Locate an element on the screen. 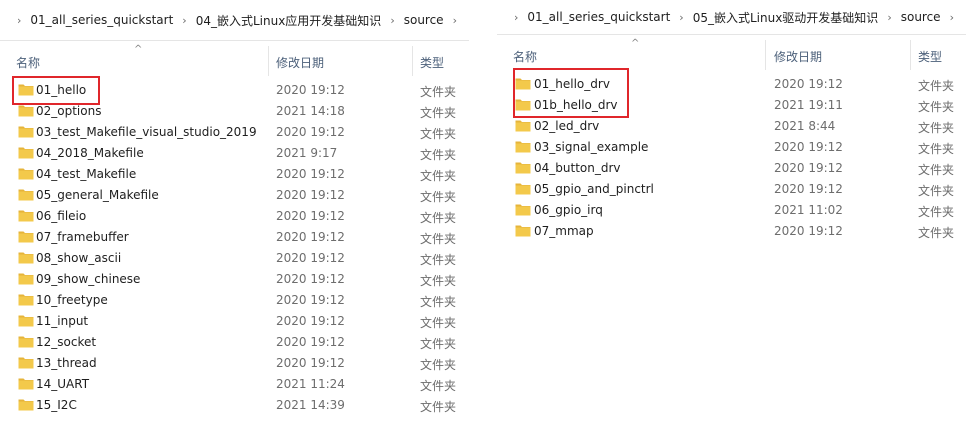  file-row: 08_show_ascii 2020 19:12 文件夹 is located at coordinates (234, 258).